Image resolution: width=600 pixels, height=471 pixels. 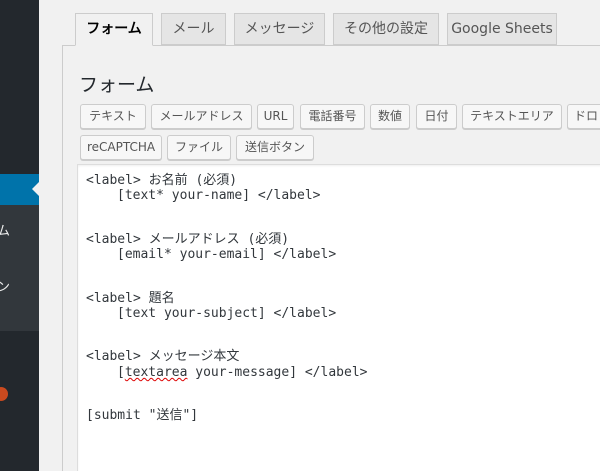 I want to click on code-line: <label> 題名, so click(x=130, y=298).